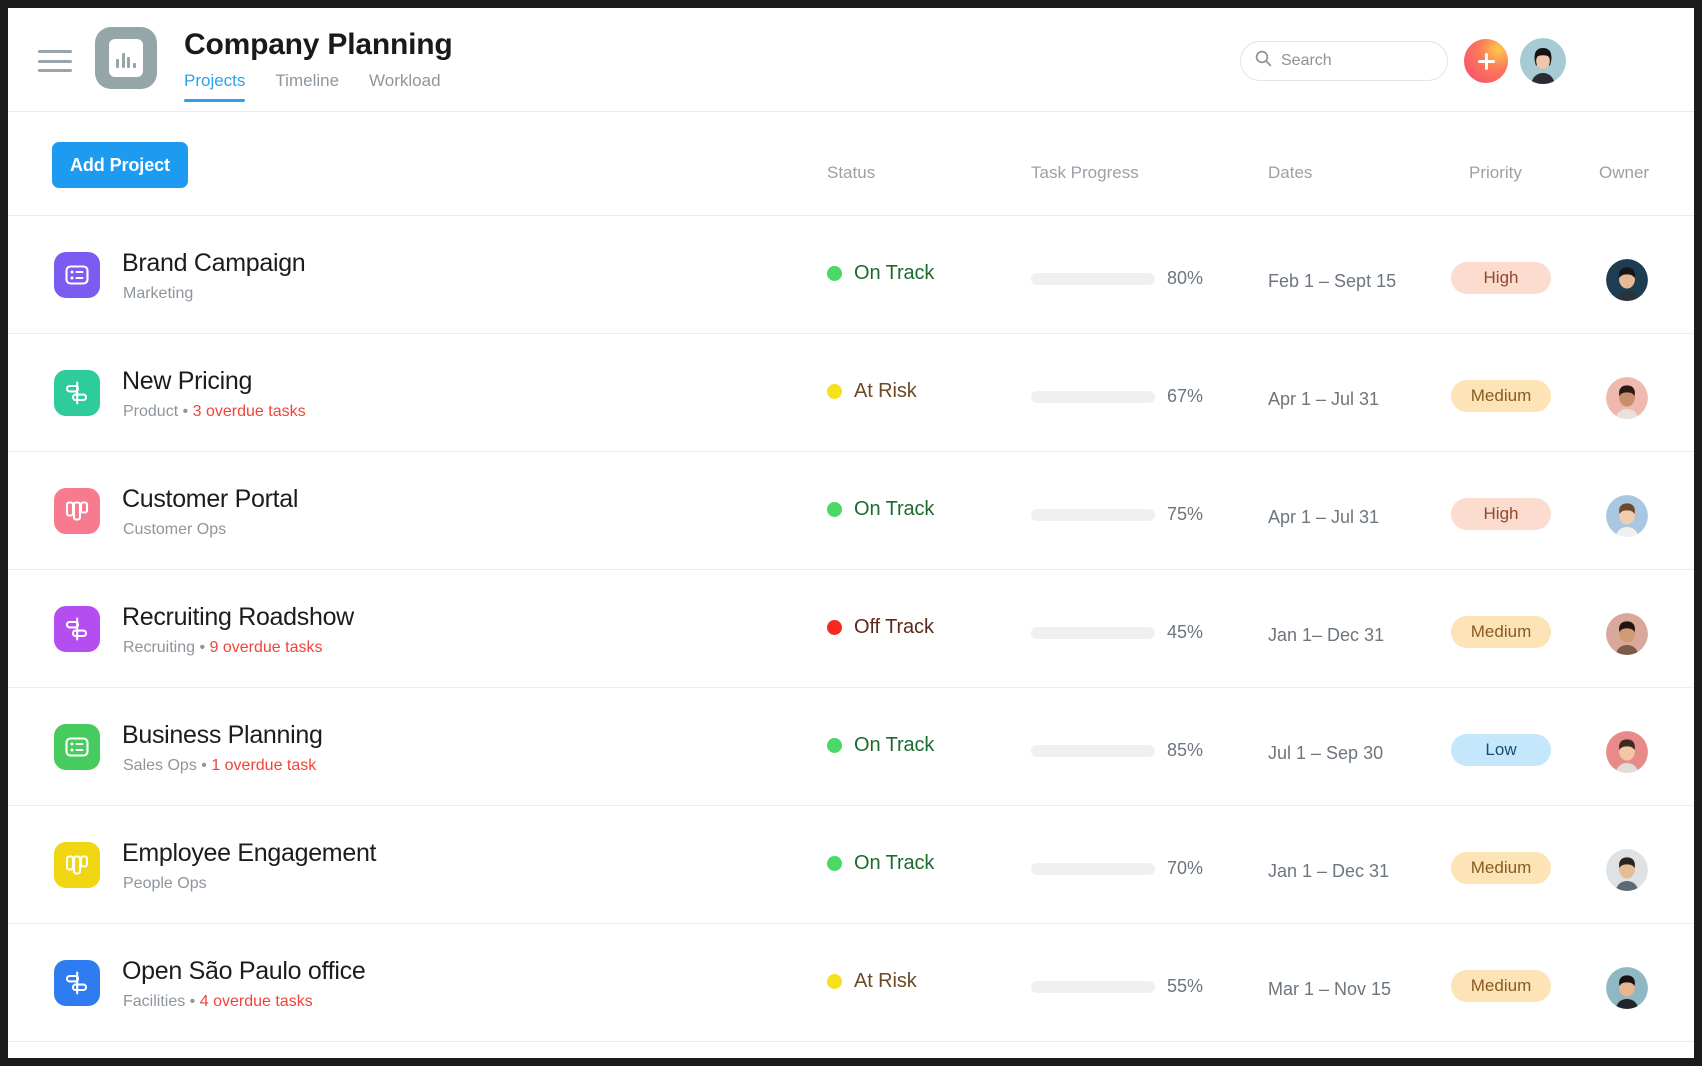  What do you see at coordinates (1326, 635) in the screenshot?
I see `project-dates: Jan 1– Dec 31` at bounding box center [1326, 635].